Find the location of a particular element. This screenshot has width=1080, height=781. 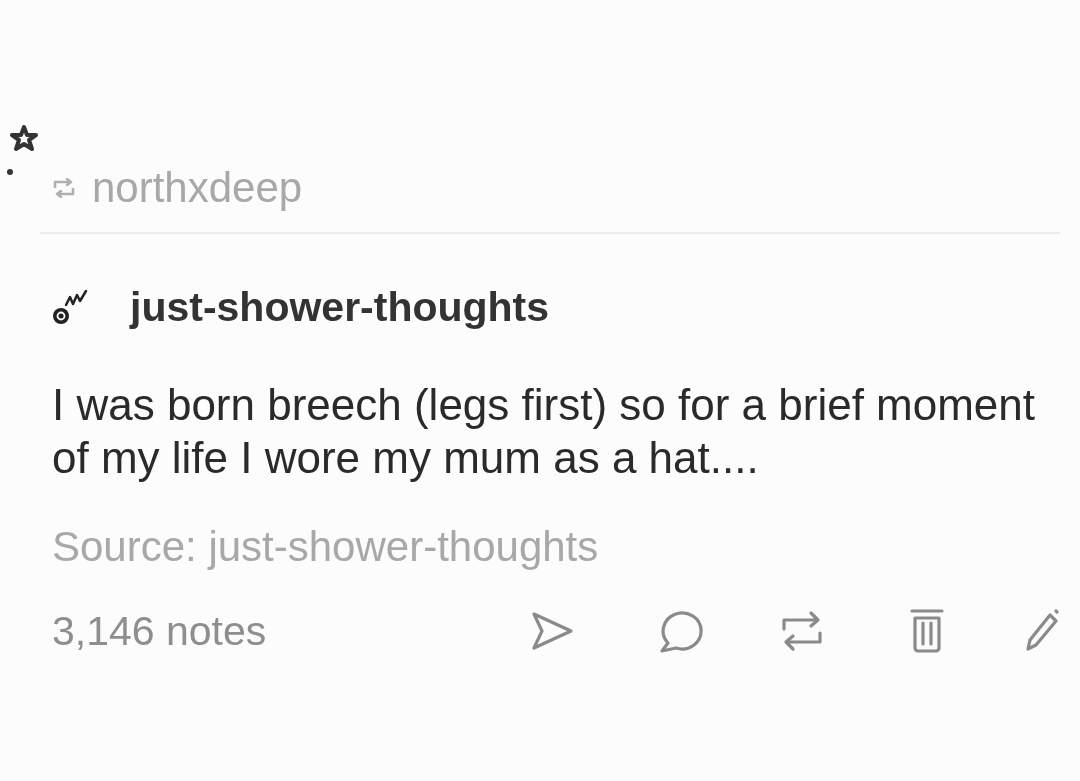

notes-count: 3,146 notes is located at coordinates (291, 631).